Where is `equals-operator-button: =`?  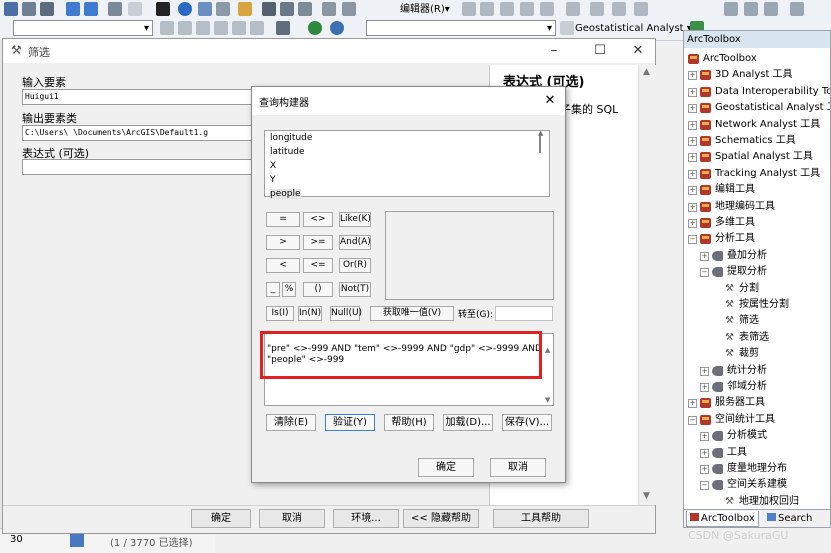
equals-operator-button: = is located at coordinates (283, 219).